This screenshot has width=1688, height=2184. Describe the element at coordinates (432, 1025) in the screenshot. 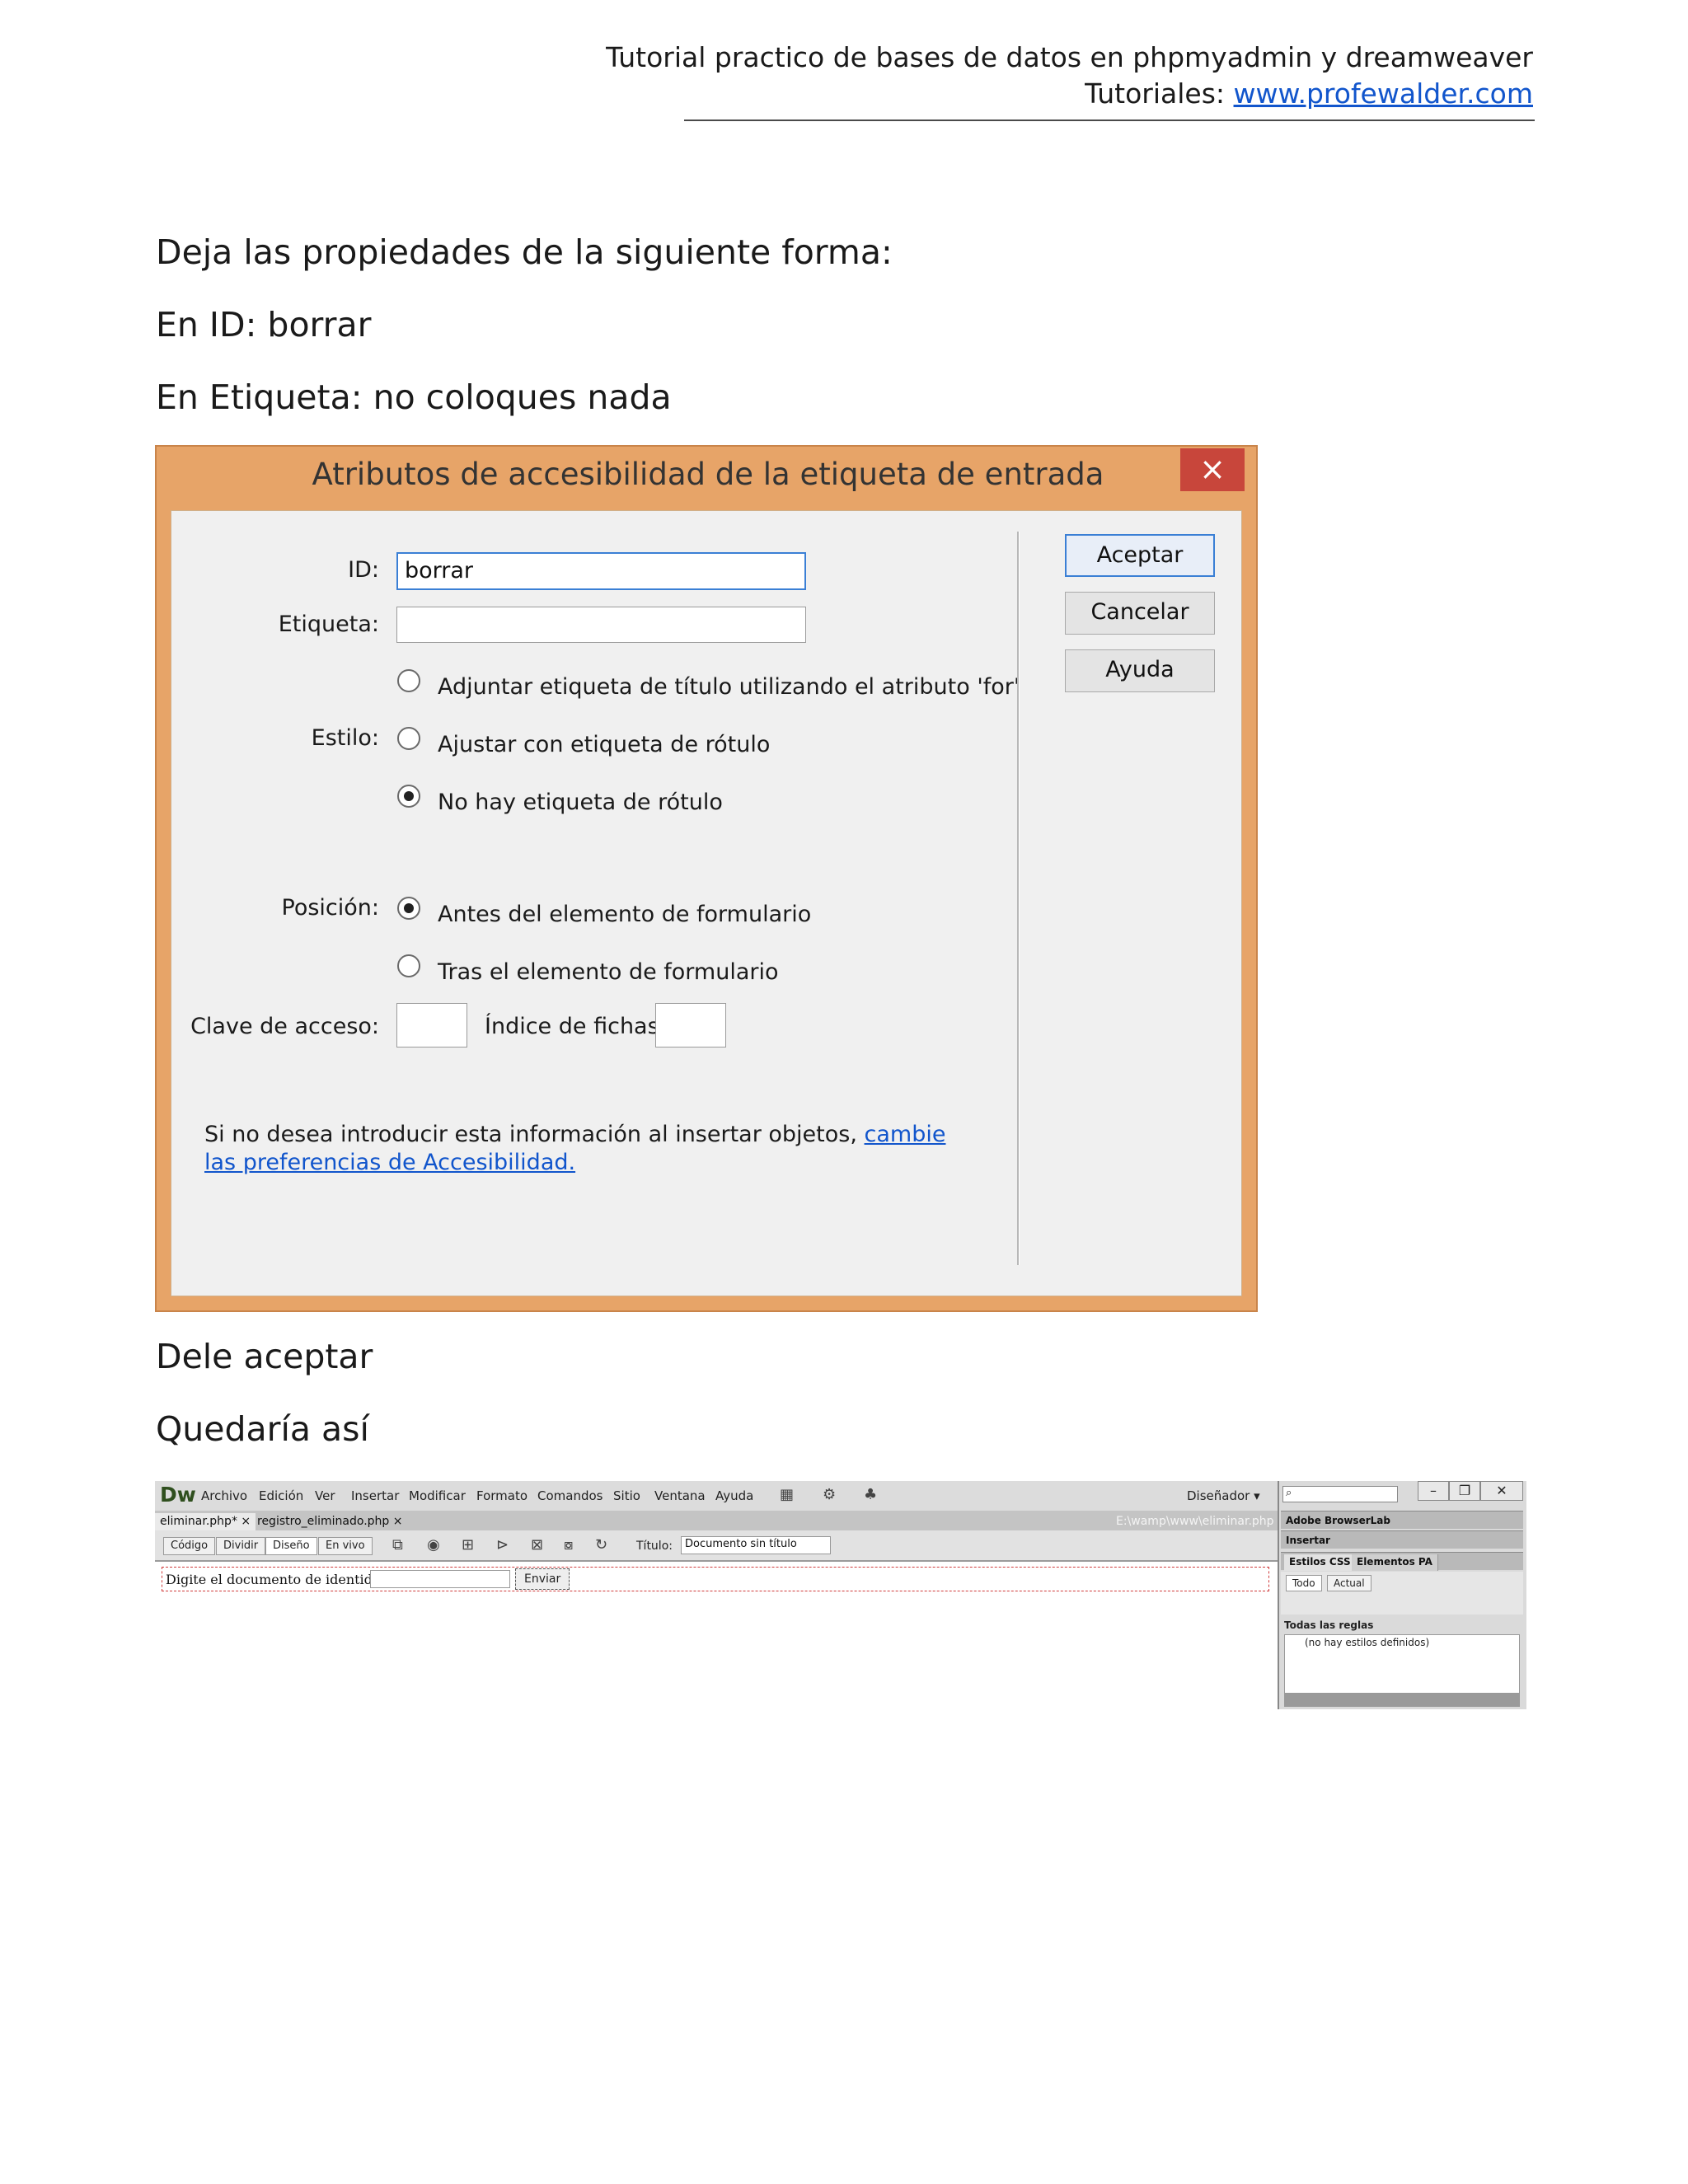

I see `clave-input` at that location.